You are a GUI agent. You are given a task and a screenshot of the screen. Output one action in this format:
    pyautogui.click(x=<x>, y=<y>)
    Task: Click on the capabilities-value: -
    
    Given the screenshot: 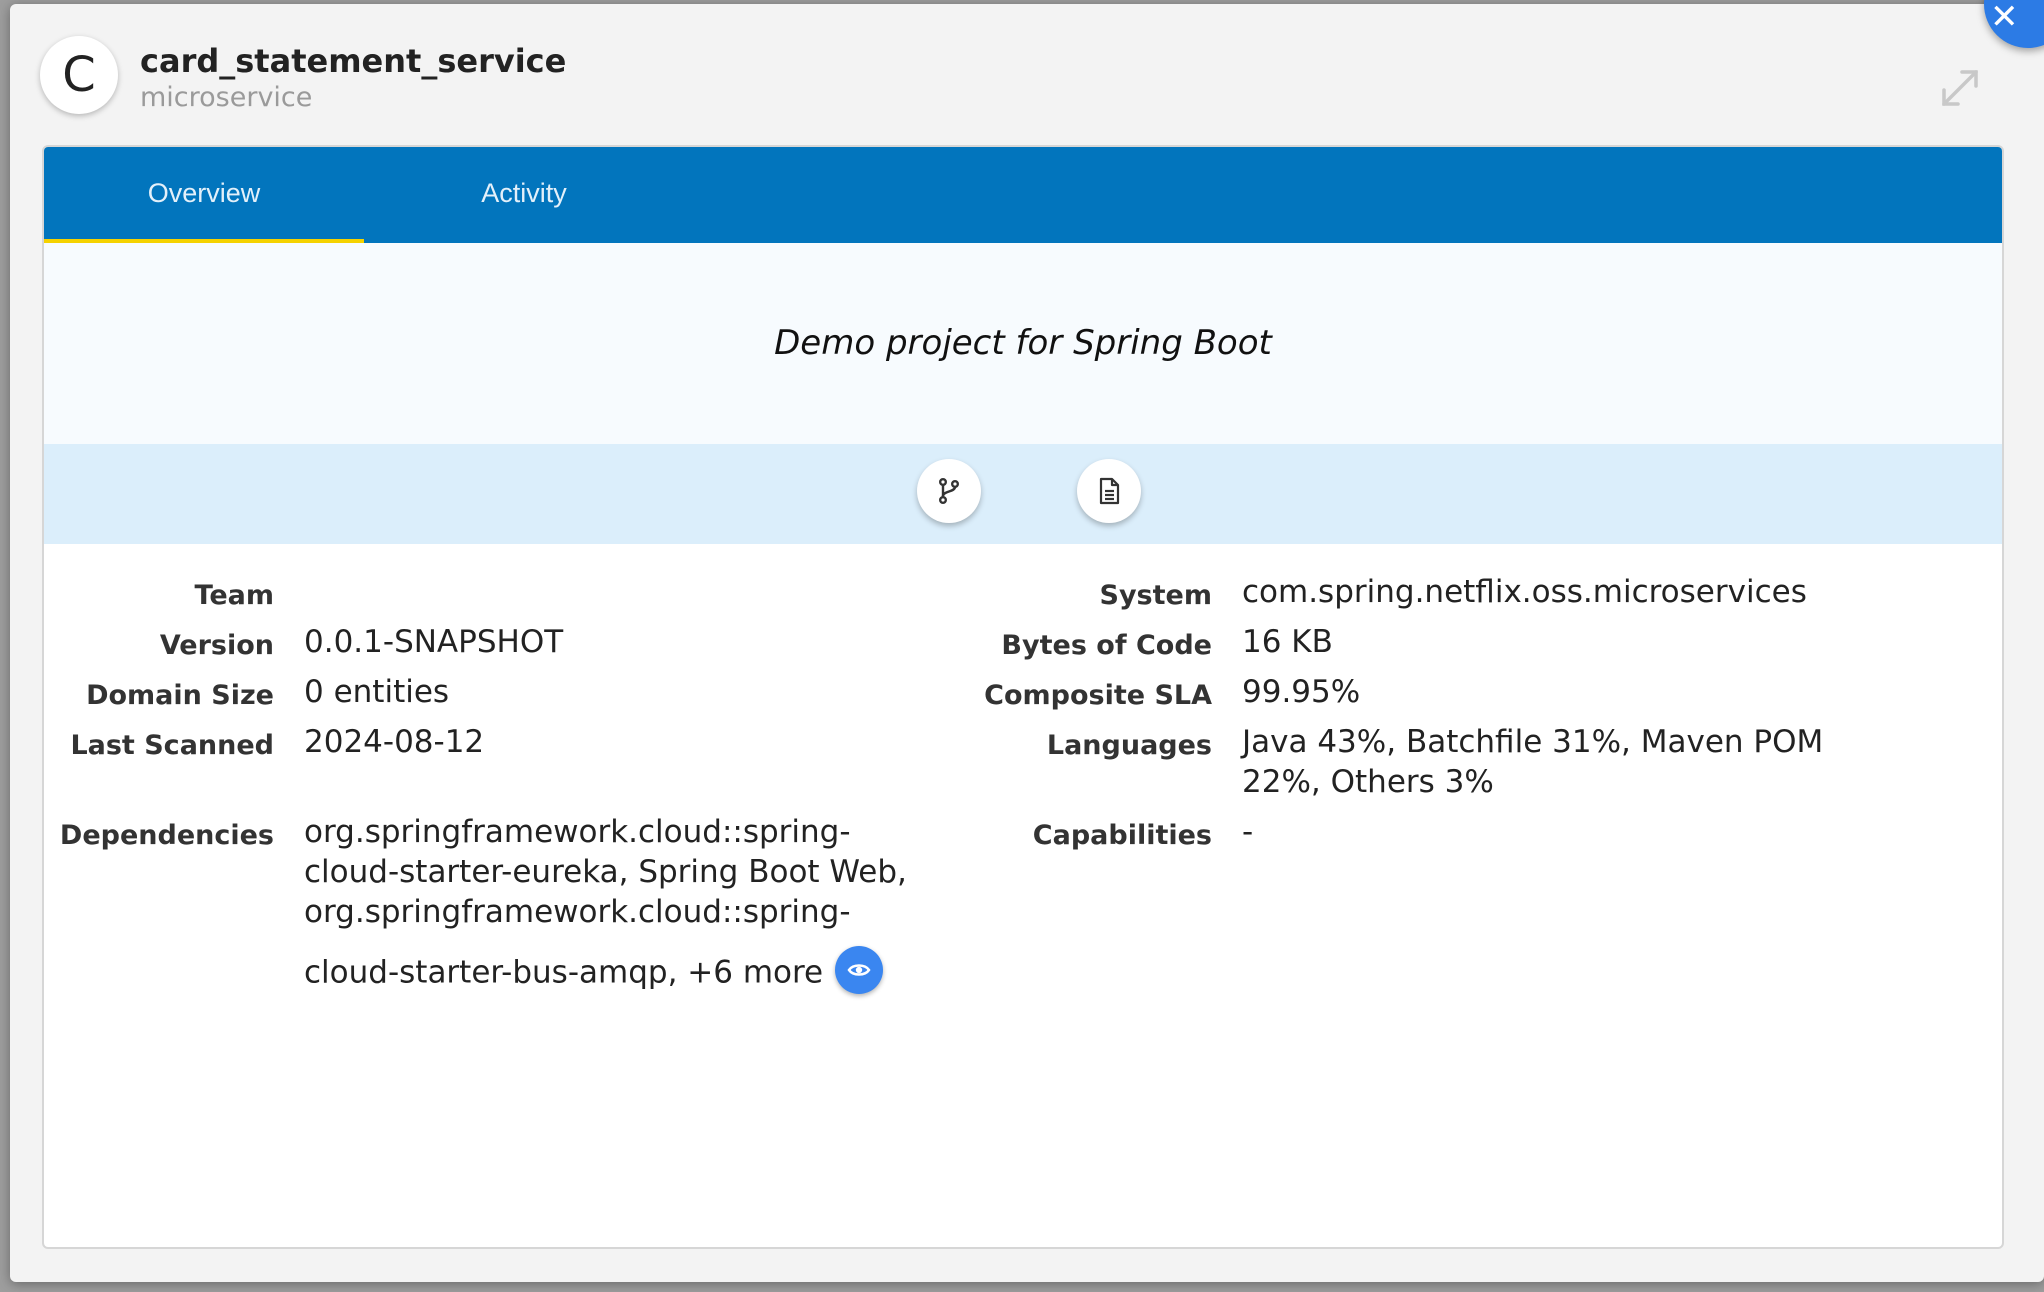 What is the action you would take?
    pyautogui.click(x=1248, y=832)
    